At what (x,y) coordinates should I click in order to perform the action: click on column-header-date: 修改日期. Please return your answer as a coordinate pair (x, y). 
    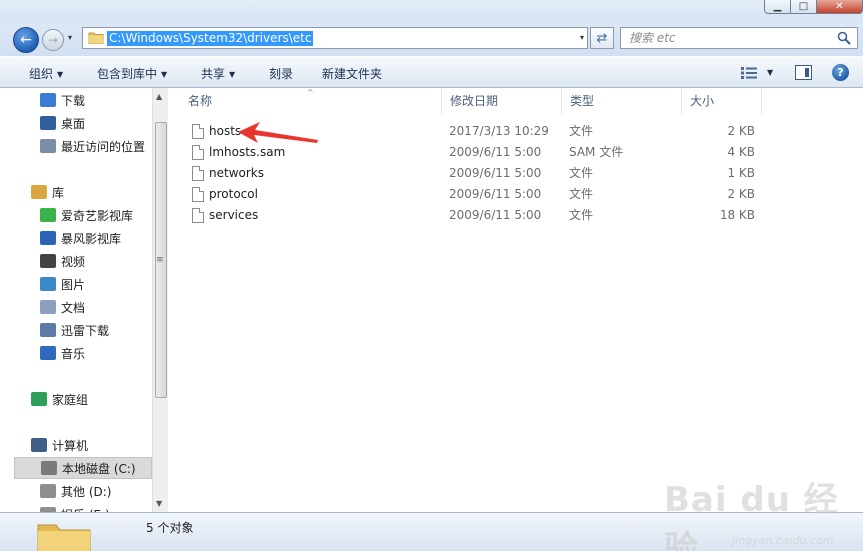
    Looking at the image, I should click on (502, 101).